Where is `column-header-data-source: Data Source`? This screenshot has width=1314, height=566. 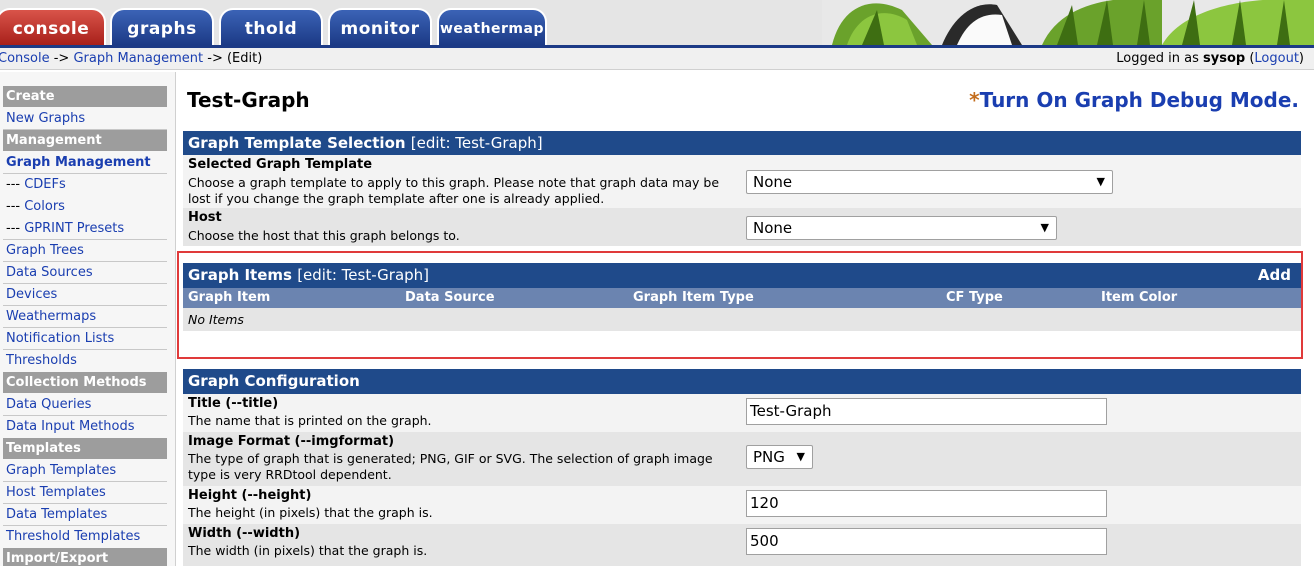 column-header-data-source: Data Source is located at coordinates (450, 298).